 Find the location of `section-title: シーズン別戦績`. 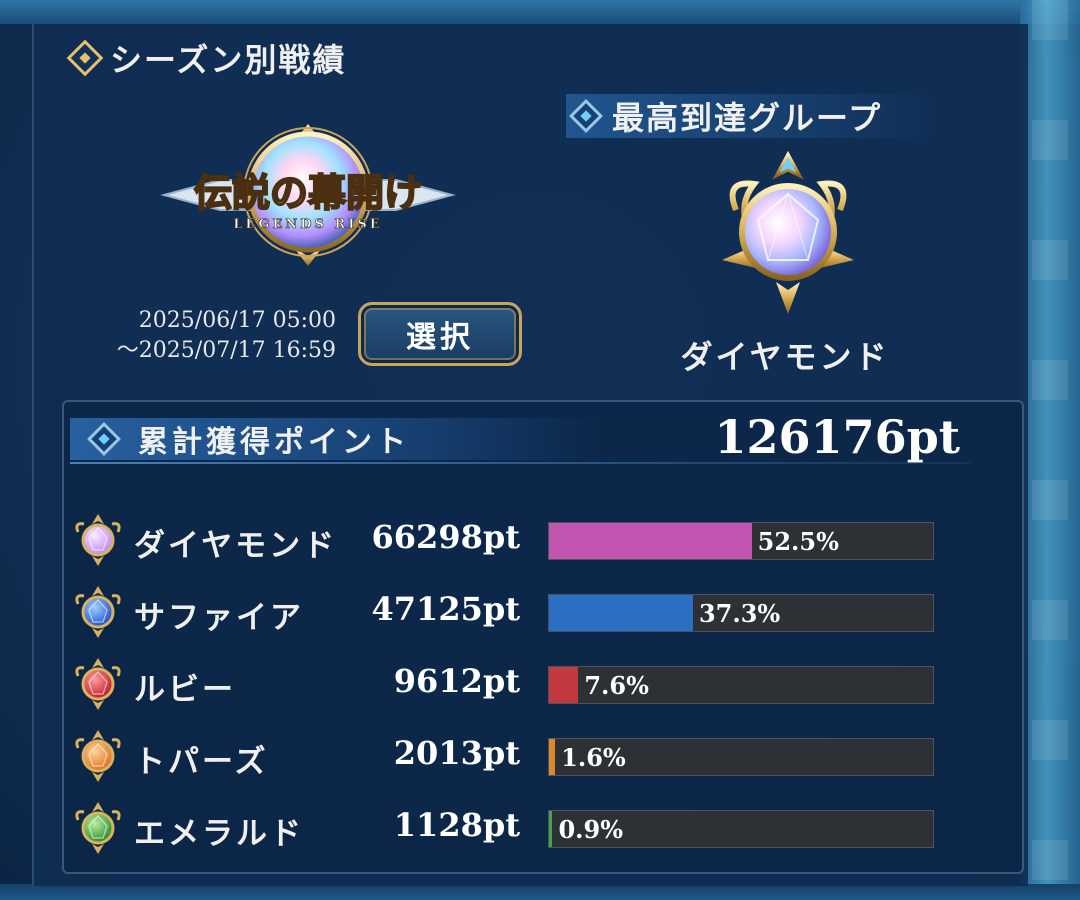

section-title: シーズン別戦績 is located at coordinates (206, 58).